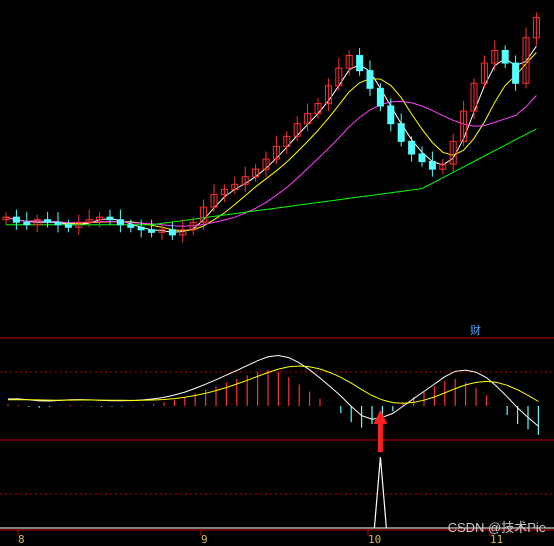 This screenshot has width=554, height=546. I want to click on x-tick-label: 9, so click(204, 539).